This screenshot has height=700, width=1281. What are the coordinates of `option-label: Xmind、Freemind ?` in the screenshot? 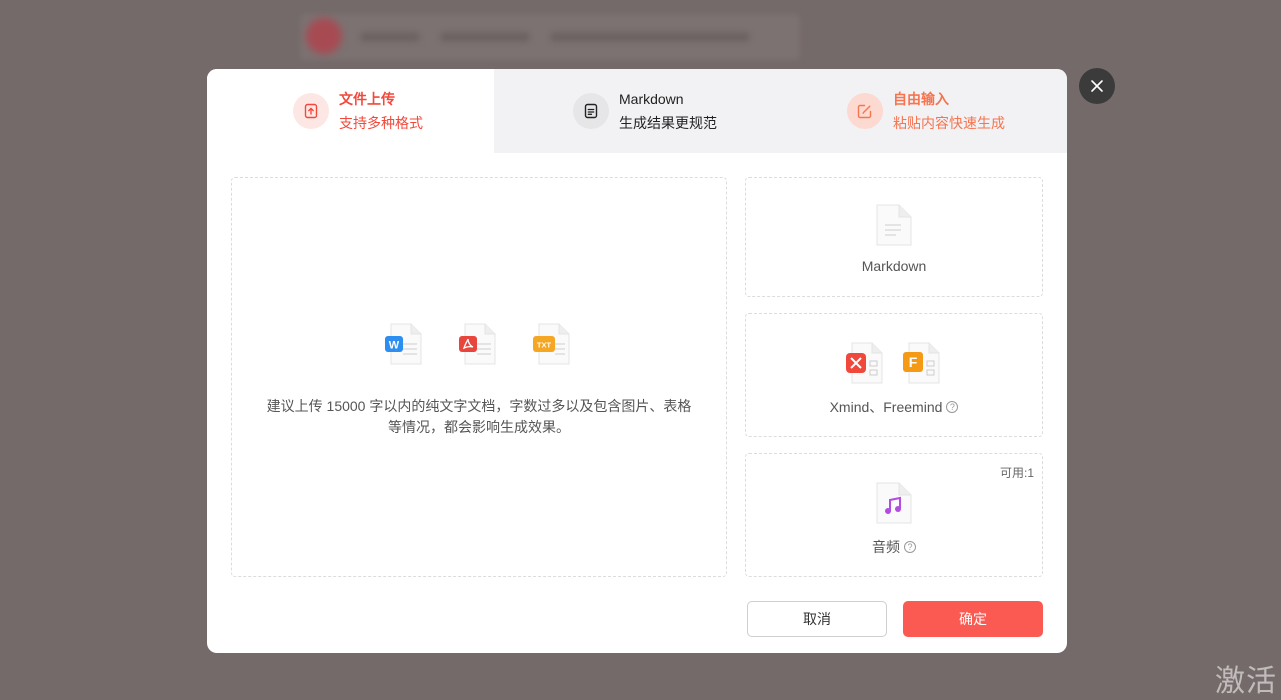 It's located at (894, 407).